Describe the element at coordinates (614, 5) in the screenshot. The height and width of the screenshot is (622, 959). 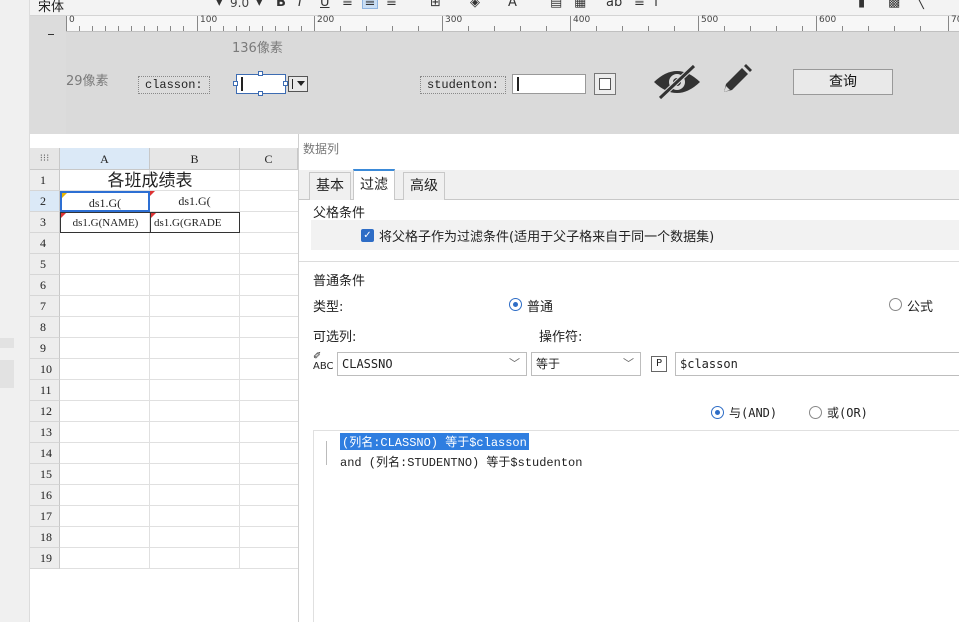
I see `wrap-icon: ab` at that location.